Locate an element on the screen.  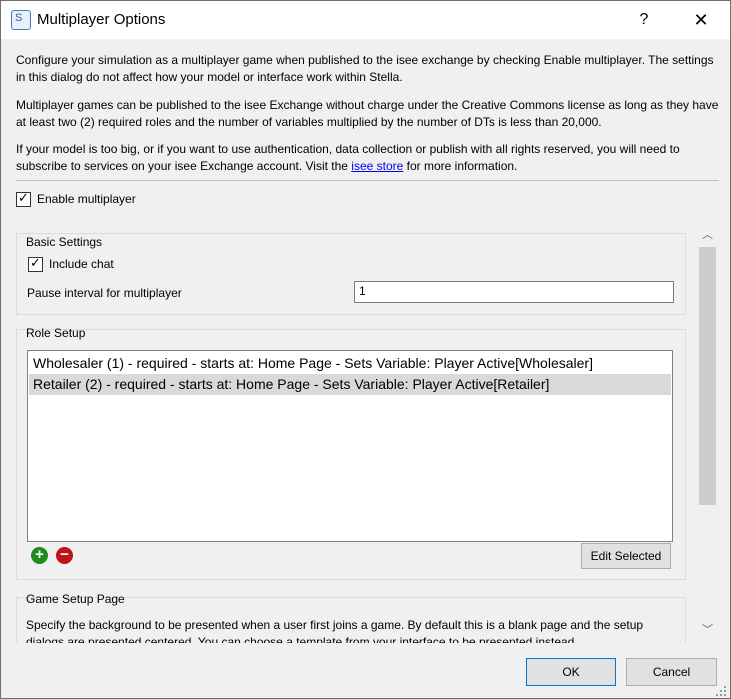
vertical-scrollbar: ︿ ﹀ is located at coordinates (708, 434).